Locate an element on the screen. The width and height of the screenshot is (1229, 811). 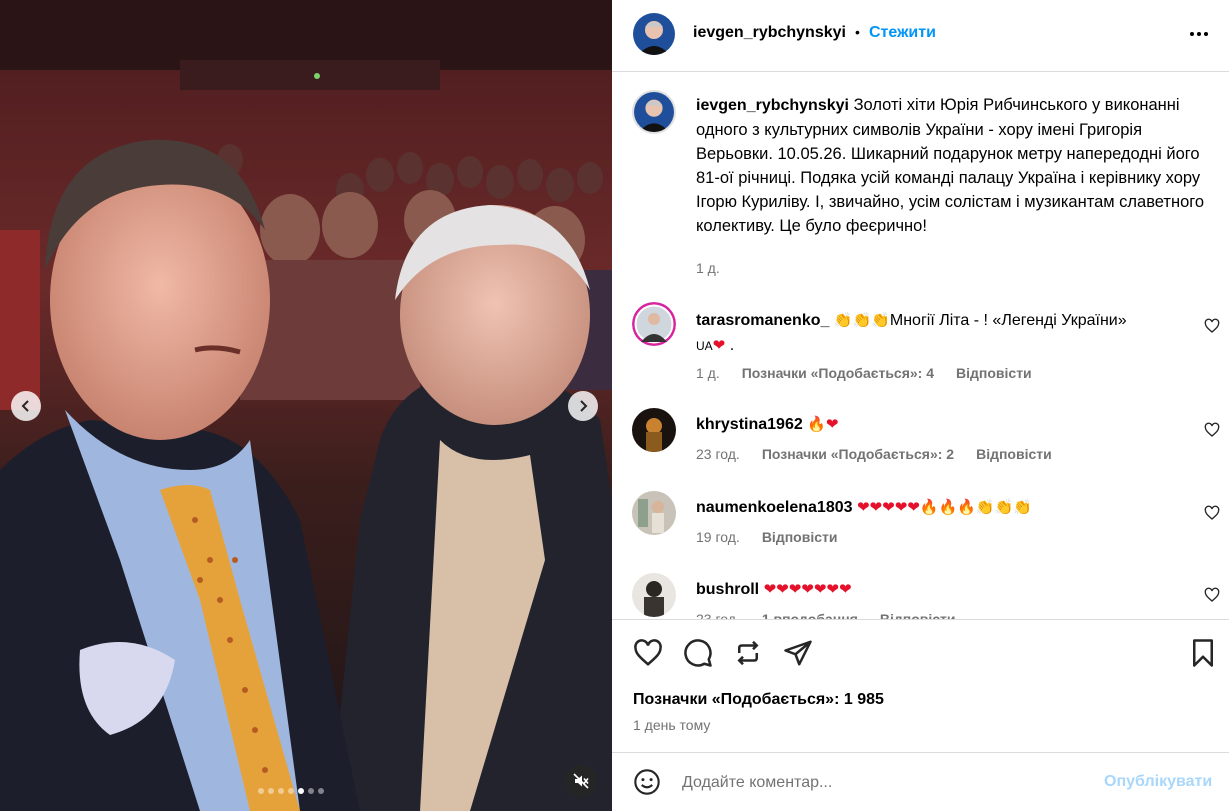
comment-text-end: . is located at coordinates (732, 345).